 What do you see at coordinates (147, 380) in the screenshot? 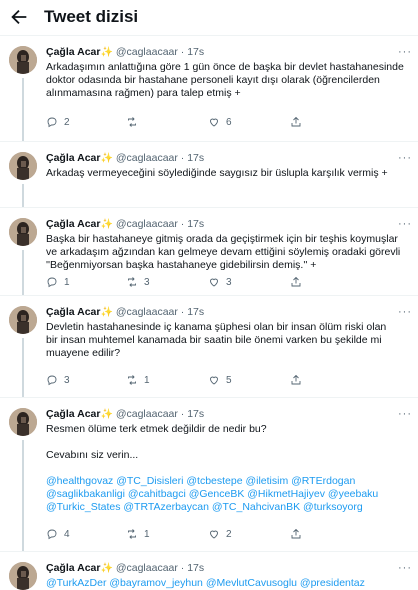
I see `retweet-count: 1` at bounding box center [147, 380].